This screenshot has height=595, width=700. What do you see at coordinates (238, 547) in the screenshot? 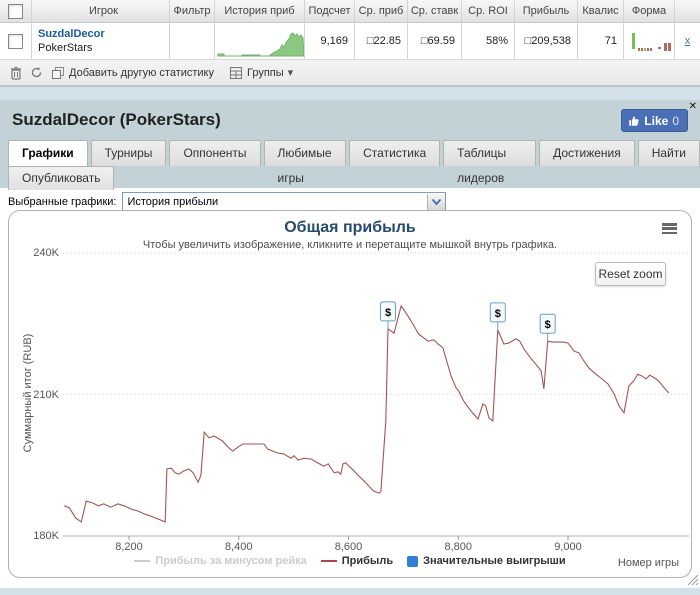
I see `x-tick-label: 8,400` at bounding box center [238, 547].